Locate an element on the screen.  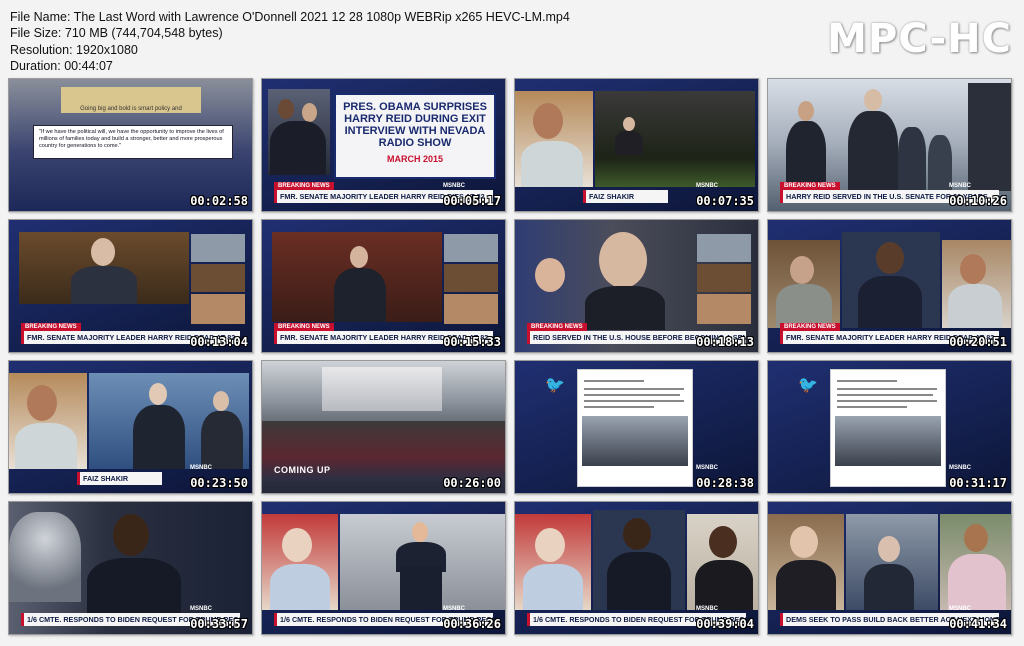
timestamp: 00:28:38 is located at coordinates (725, 483).